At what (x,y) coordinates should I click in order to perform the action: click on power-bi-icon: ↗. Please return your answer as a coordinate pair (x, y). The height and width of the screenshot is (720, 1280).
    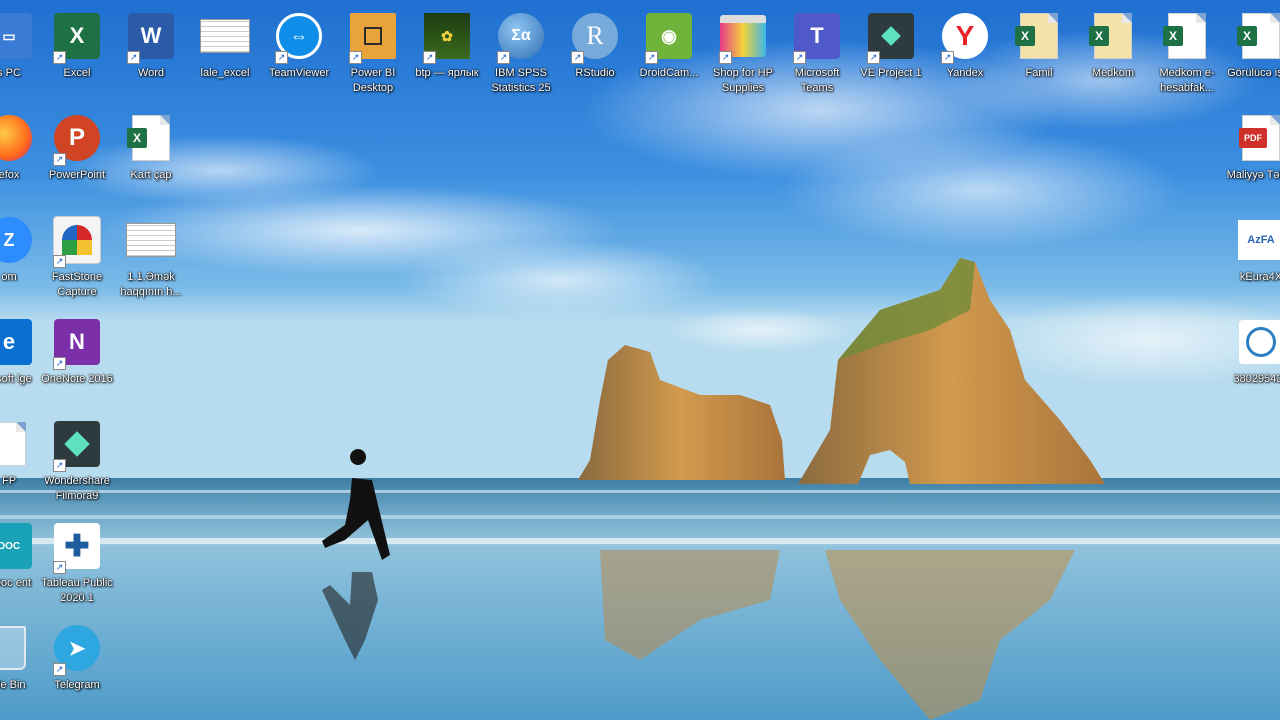
    Looking at the image, I should click on (373, 37).